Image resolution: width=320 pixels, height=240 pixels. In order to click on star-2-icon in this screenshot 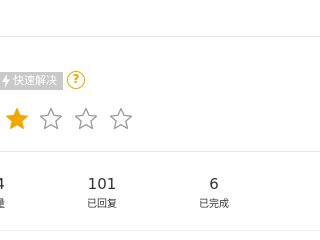, I will do `click(51, 119)`.